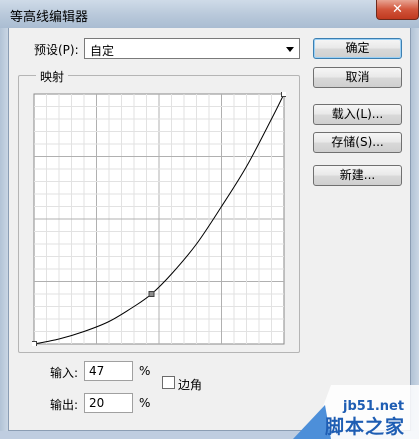 The image size is (419, 439). Describe the element at coordinates (97, 371) in the screenshot. I see `input-value: 47` at that location.